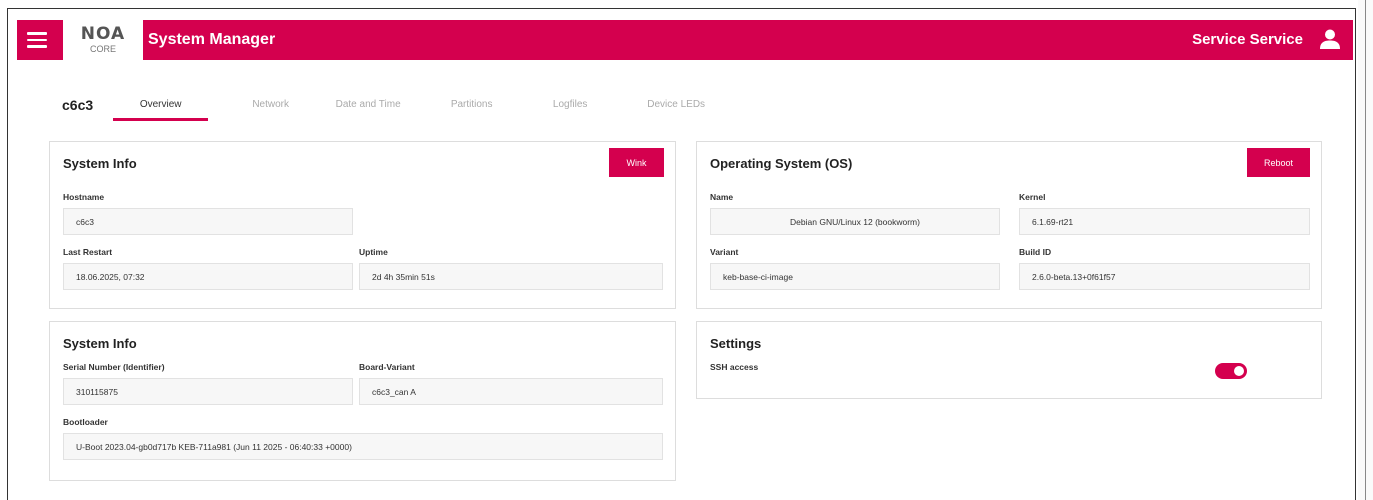 The image size is (1373, 500). Describe the element at coordinates (84, 197) in the screenshot. I see `hostname-label: Hostname` at that location.